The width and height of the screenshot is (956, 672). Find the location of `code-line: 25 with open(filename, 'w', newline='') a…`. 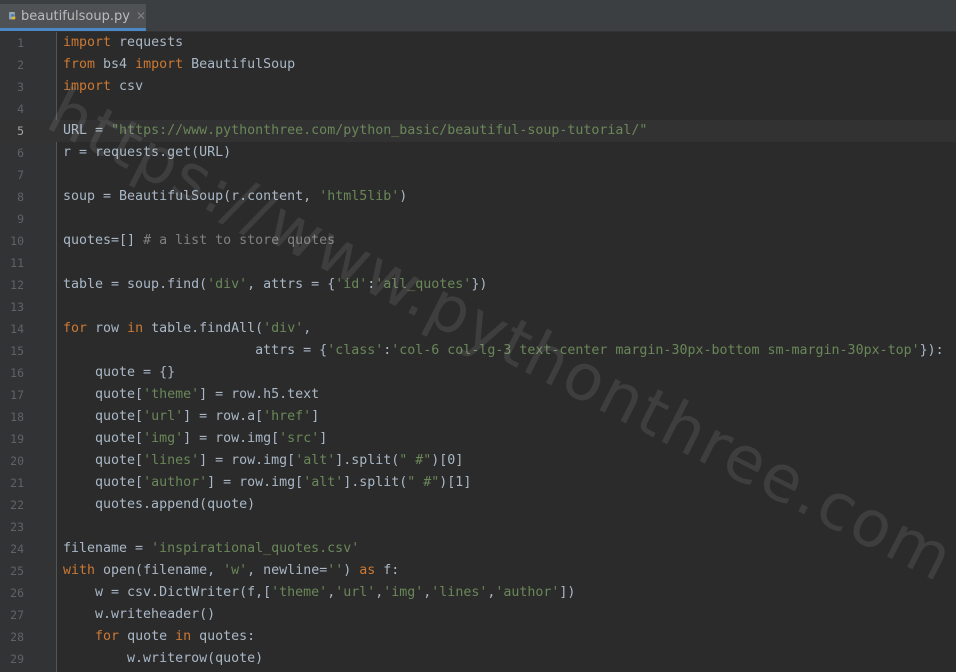

code-line: 25 with open(filename, 'w', newline='') a… is located at coordinates (478, 571).